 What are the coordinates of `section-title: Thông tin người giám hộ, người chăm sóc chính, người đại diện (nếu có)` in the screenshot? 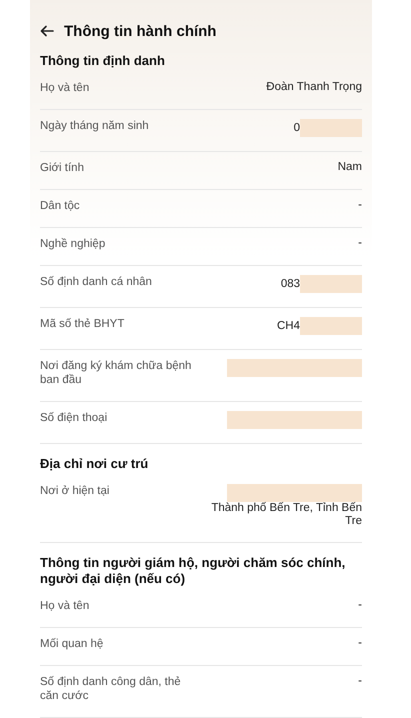 It's located at (193, 571).